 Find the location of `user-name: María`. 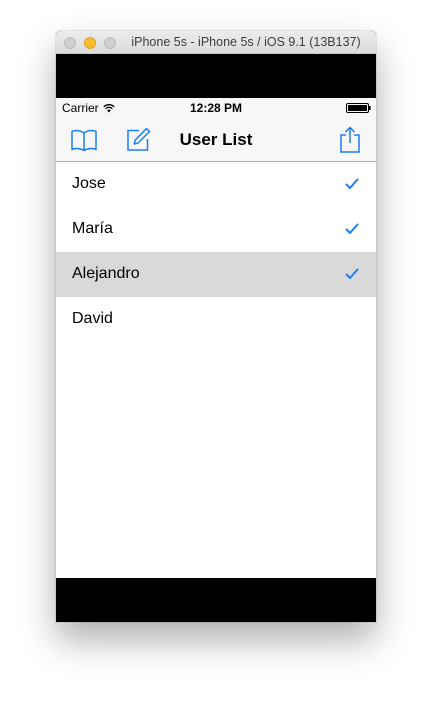

user-name: María is located at coordinates (92, 228).